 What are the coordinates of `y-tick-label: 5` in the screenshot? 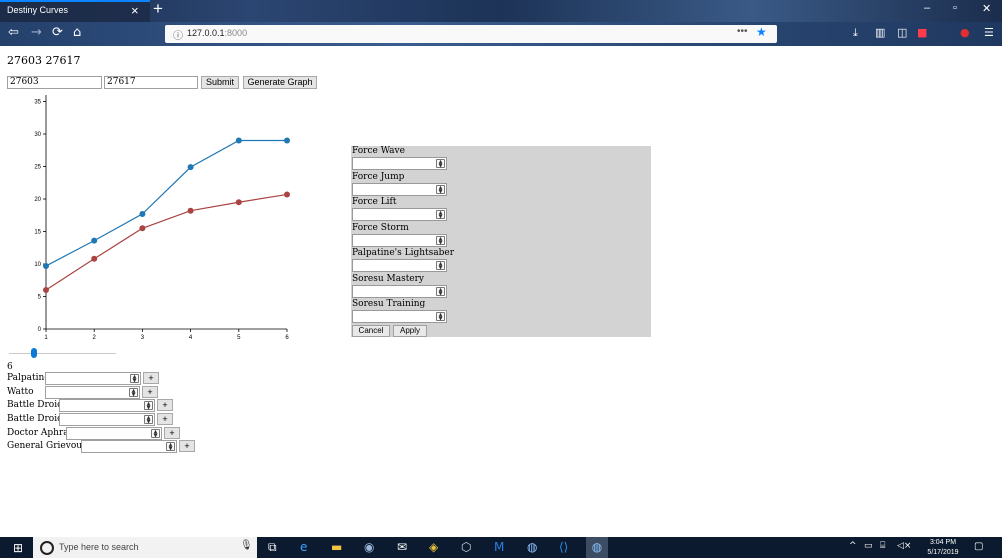 It's located at (40, 298).